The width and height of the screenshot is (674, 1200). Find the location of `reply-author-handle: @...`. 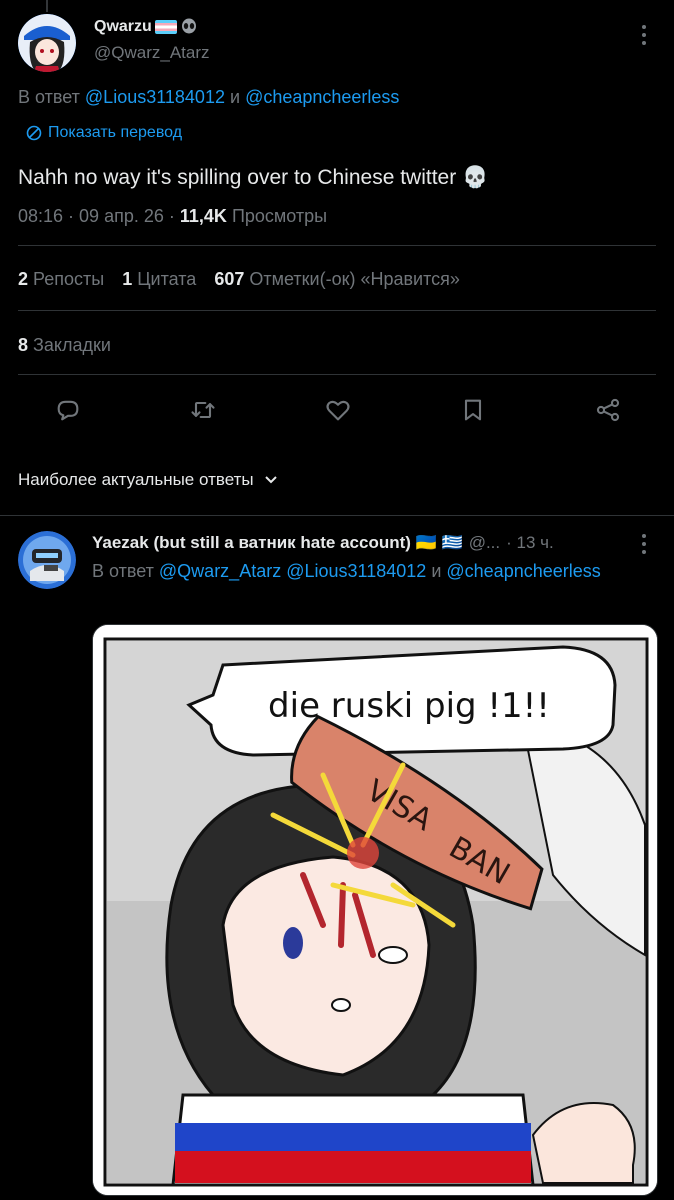

reply-author-handle: @... is located at coordinates (484, 543).